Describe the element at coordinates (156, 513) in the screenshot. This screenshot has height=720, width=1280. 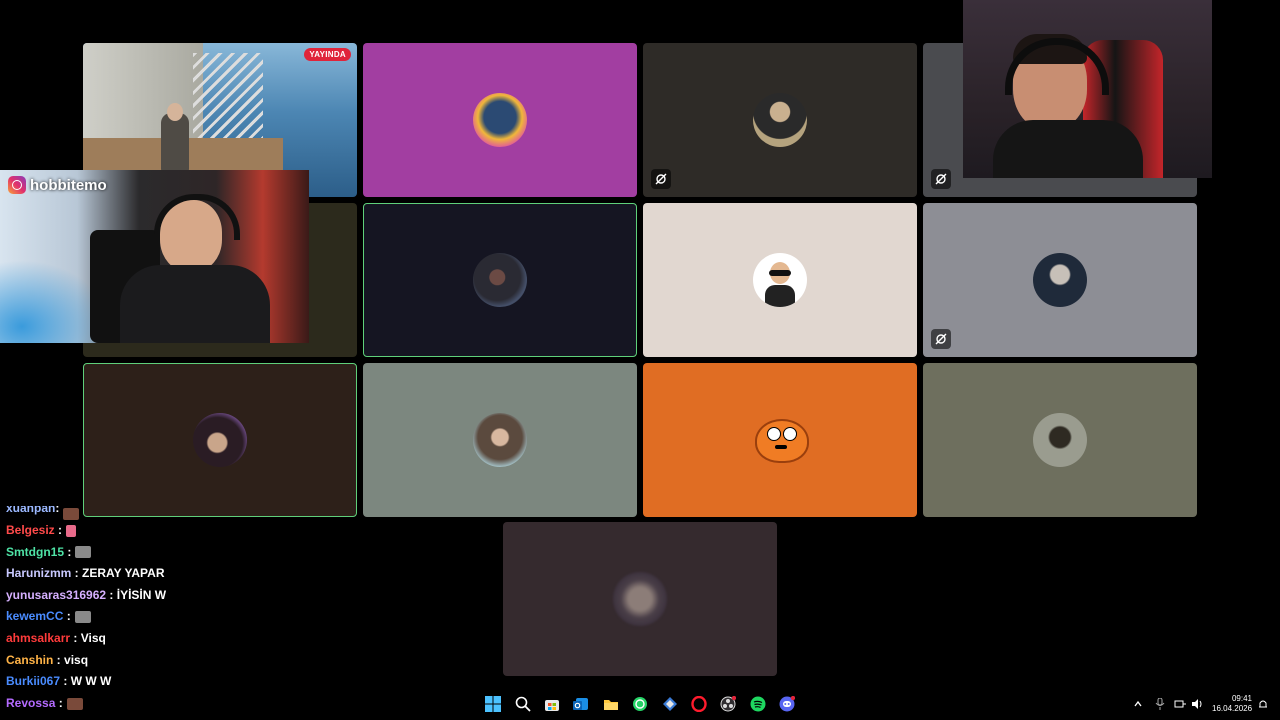
I see `chat-message: xuanpan :` at that location.